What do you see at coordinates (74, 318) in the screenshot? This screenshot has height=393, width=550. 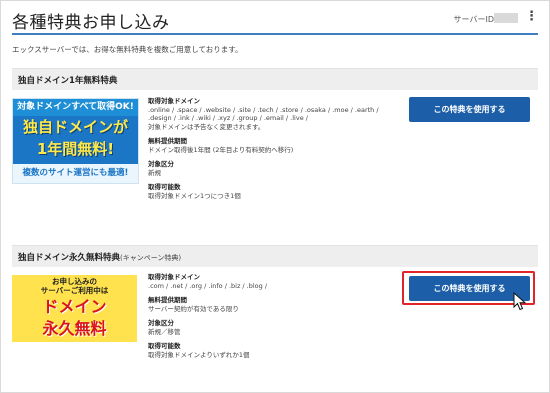 I see `offer2-banner-main: ドメイン 永久無料` at bounding box center [74, 318].